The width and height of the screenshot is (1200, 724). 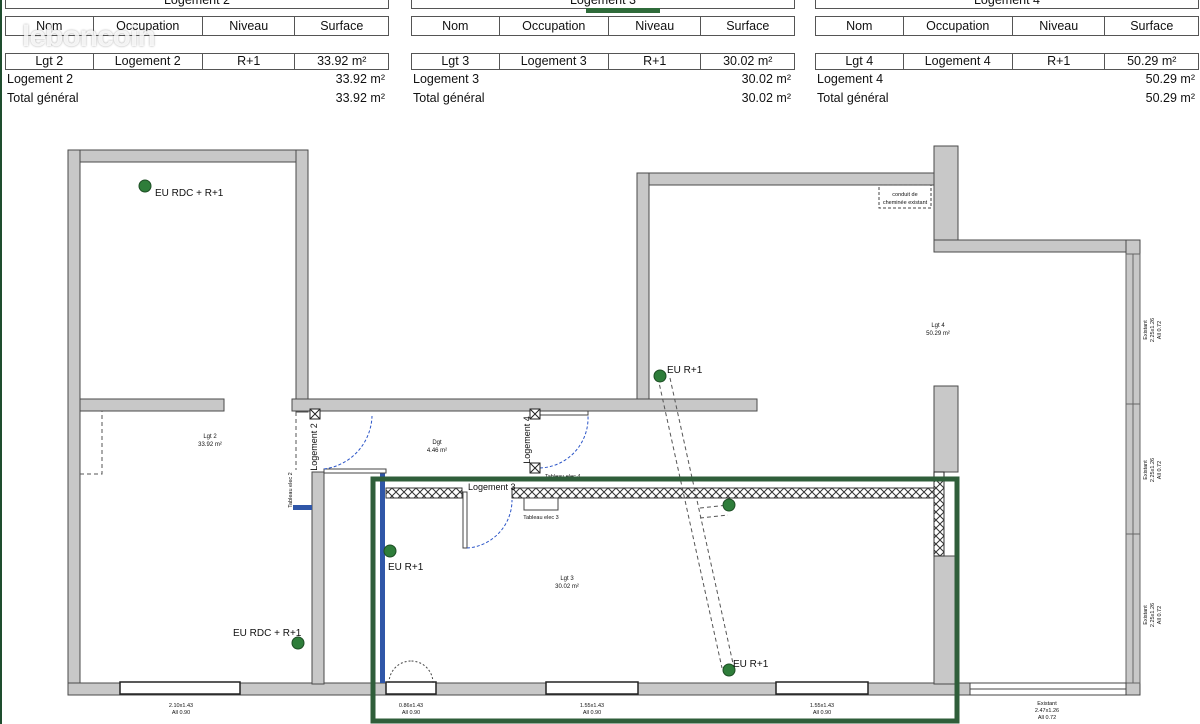 What do you see at coordinates (406, 567) in the screenshot?
I see `drain-label-eu-r1-lgt3-left: EU R+1` at bounding box center [406, 567].